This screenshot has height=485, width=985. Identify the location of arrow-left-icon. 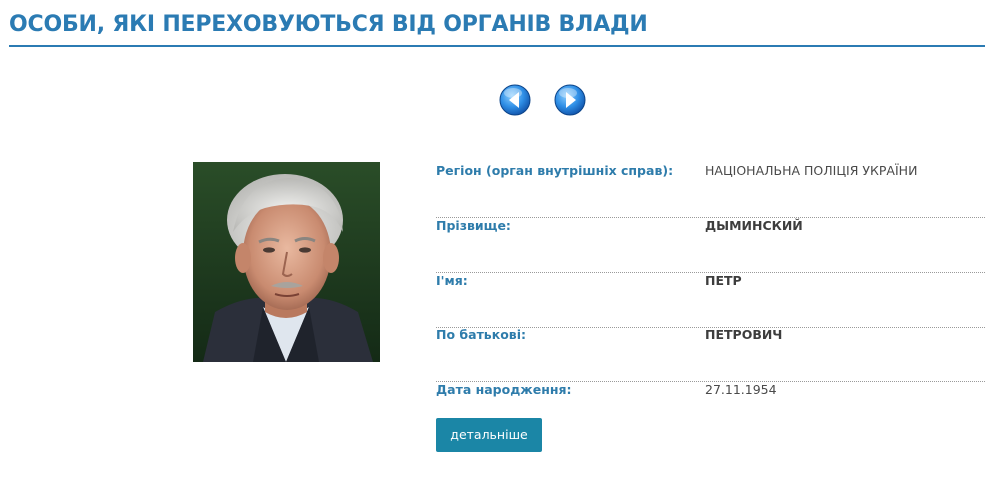
(515, 100).